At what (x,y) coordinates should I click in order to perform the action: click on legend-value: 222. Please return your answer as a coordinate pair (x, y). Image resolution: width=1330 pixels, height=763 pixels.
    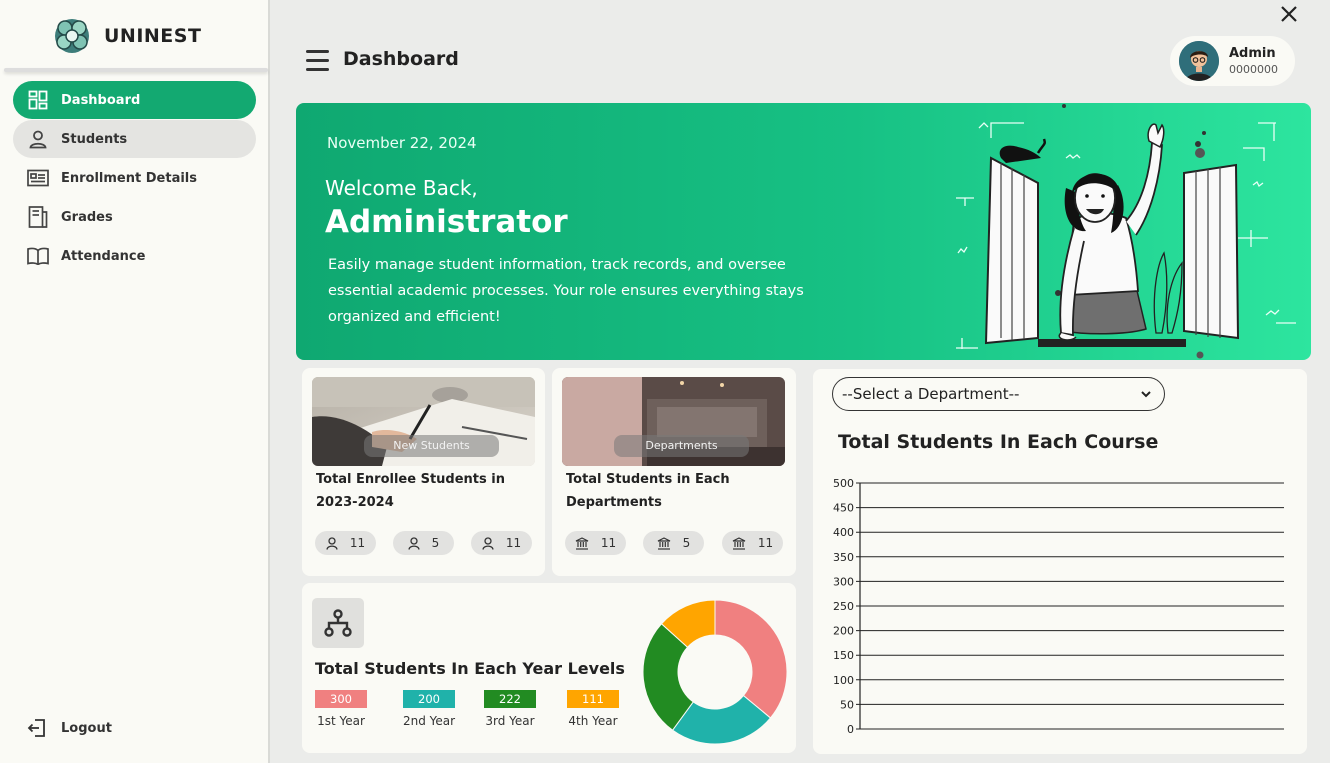
    Looking at the image, I should click on (510, 699).